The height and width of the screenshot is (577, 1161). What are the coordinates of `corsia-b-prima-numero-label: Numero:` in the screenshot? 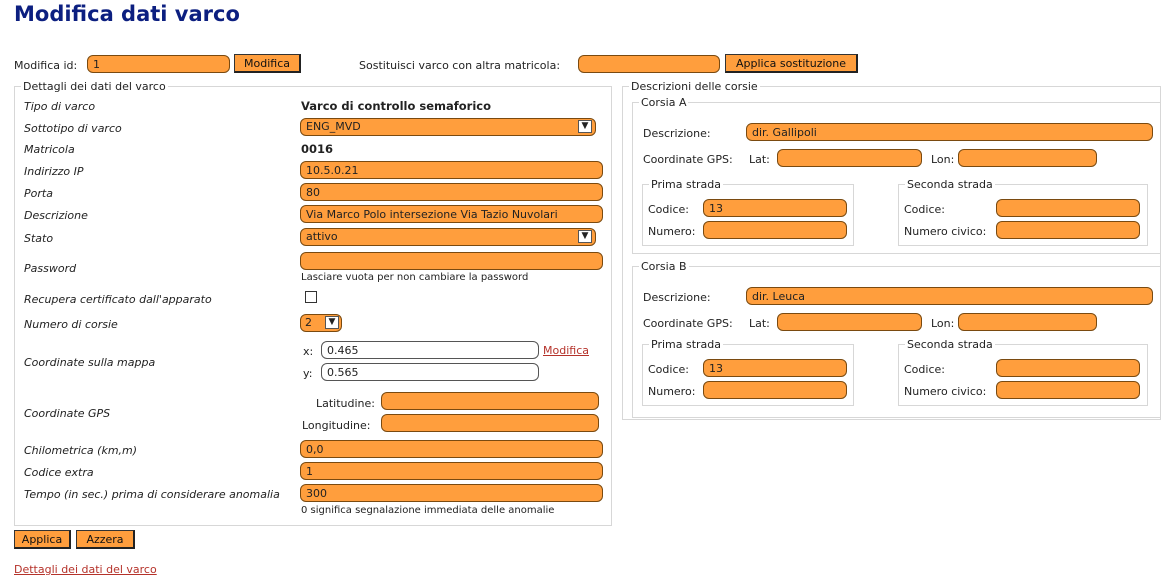 It's located at (672, 391).